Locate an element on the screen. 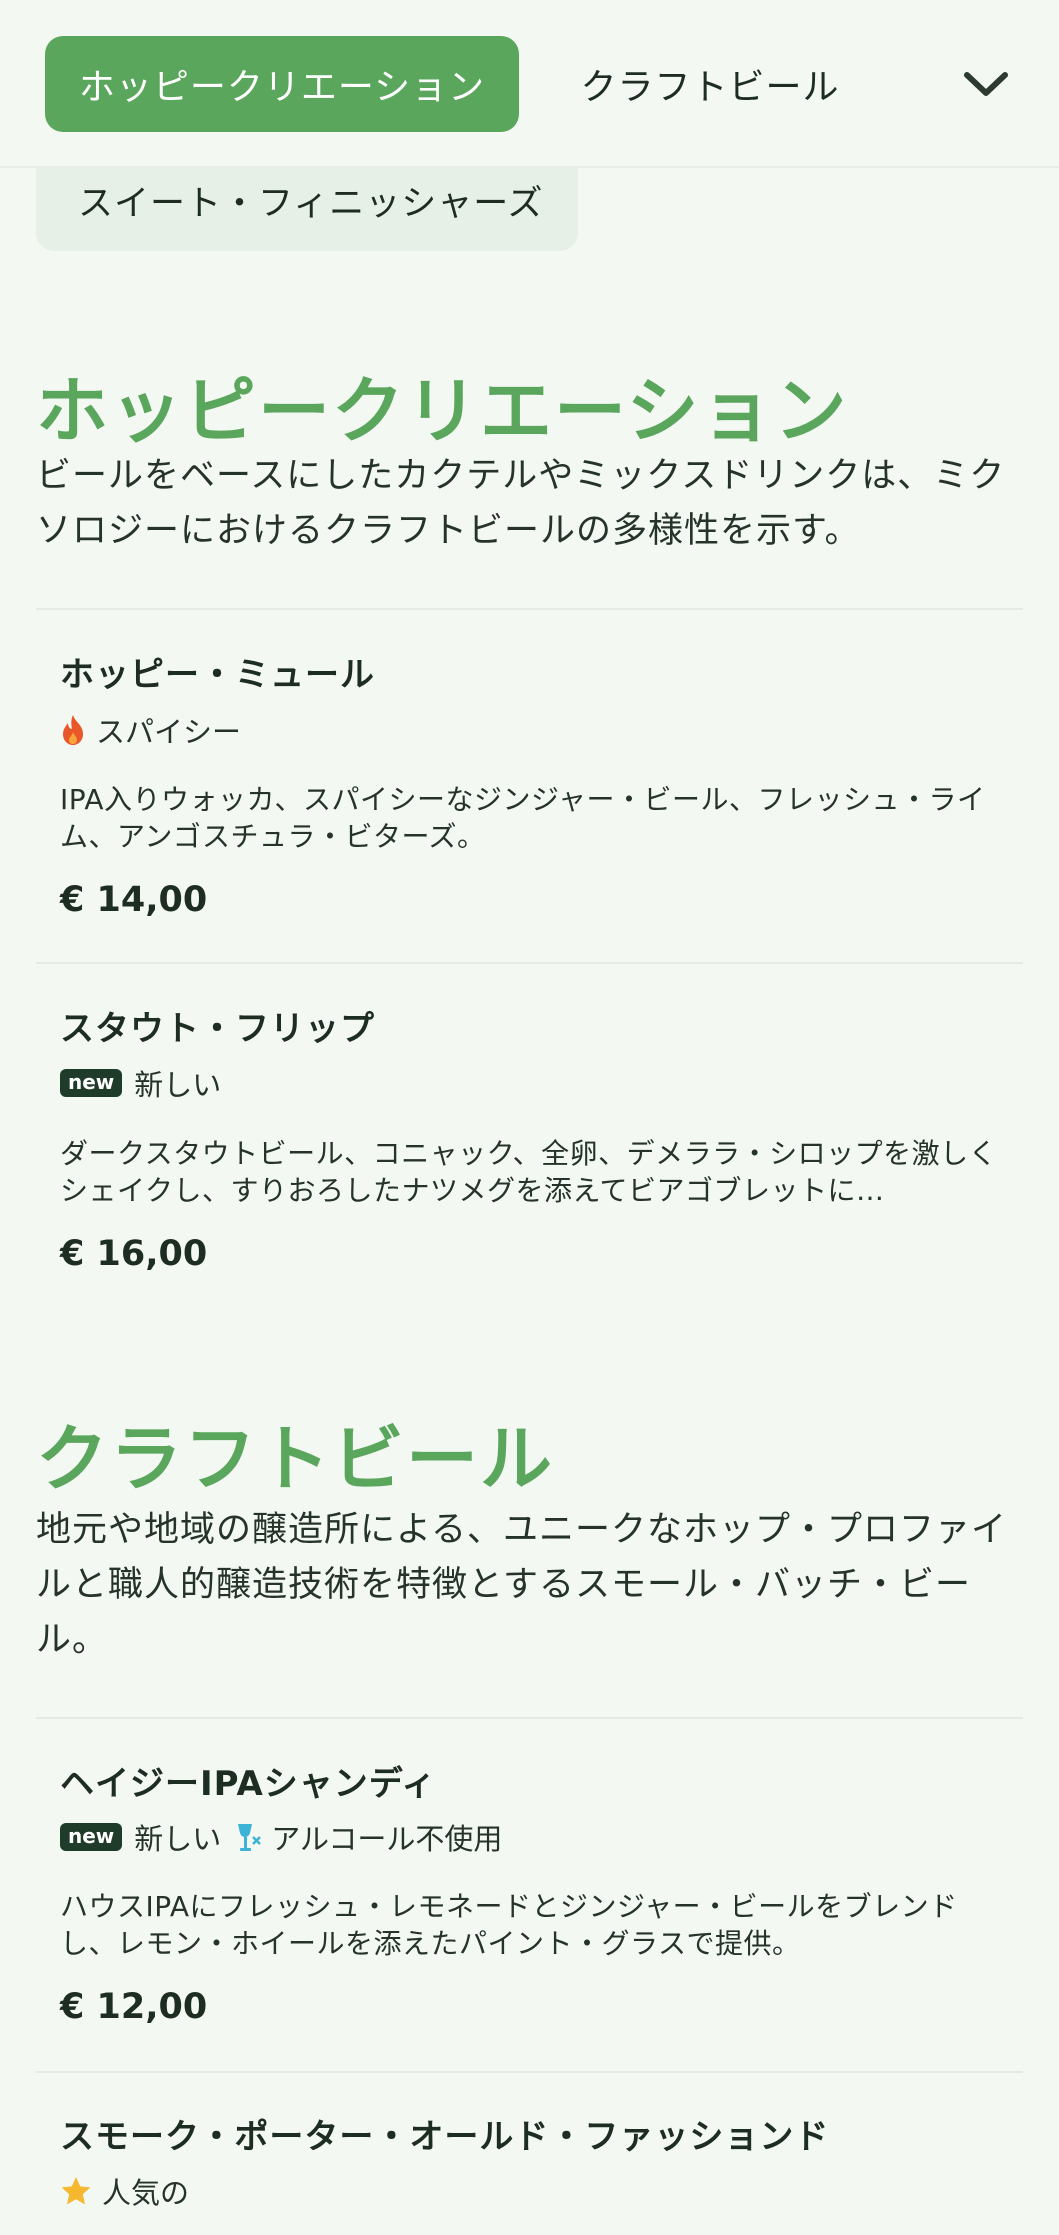 This screenshot has width=1059, height=2235. section-title: ホッピークリエーション is located at coordinates (442, 411).